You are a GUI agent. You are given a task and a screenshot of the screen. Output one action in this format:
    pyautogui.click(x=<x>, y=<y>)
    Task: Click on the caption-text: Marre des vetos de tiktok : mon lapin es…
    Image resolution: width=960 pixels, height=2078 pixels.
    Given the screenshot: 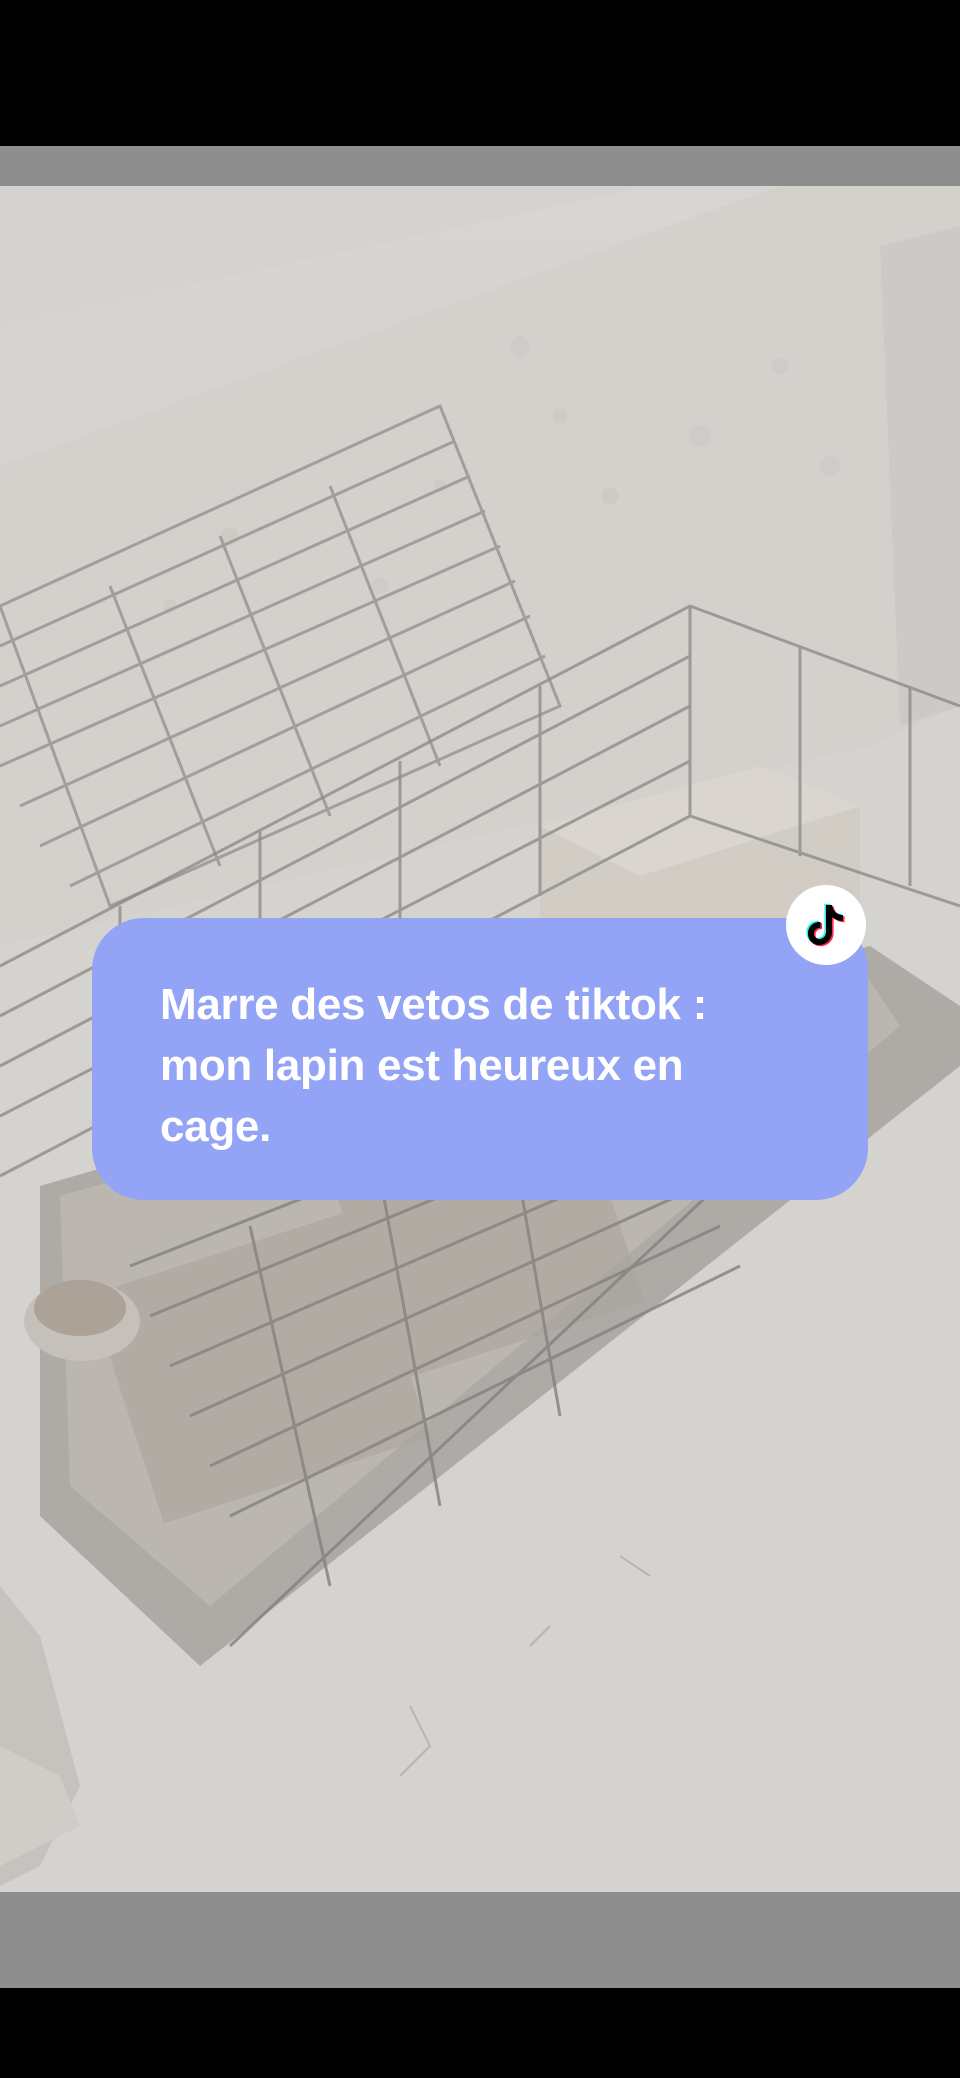 What is the action you would take?
    pyautogui.click(x=433, y=1065)
    